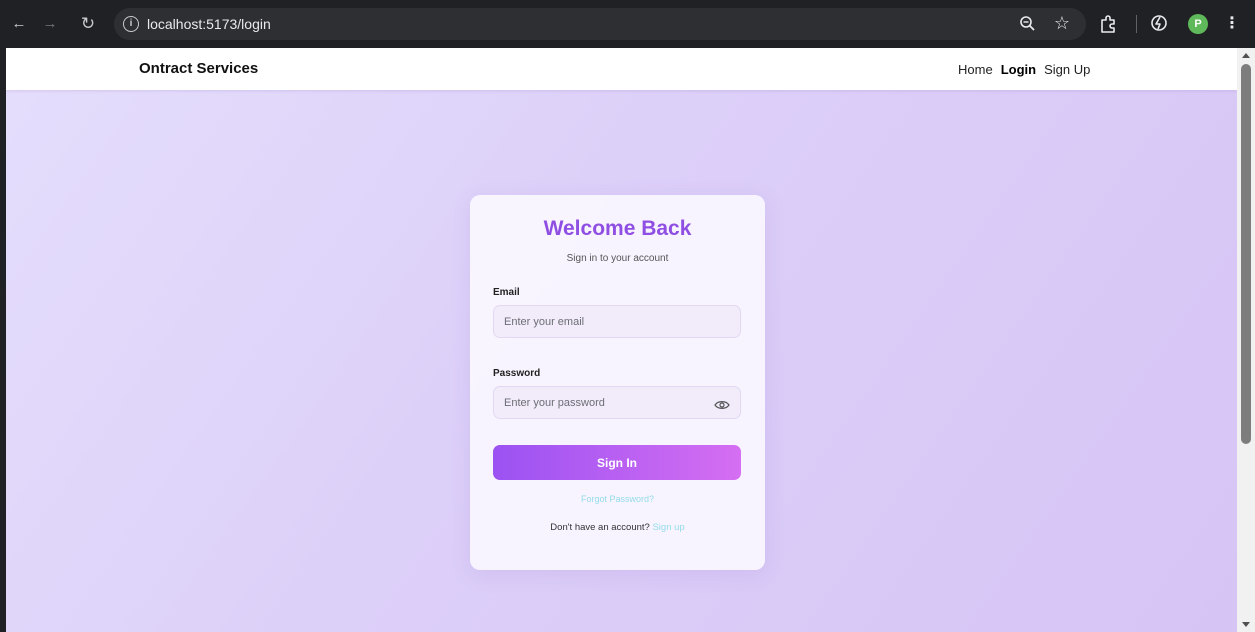  Describe the element at coordinates (209, 24) in the screenshot. I see `url-text: localhost:5173/login` at that location.